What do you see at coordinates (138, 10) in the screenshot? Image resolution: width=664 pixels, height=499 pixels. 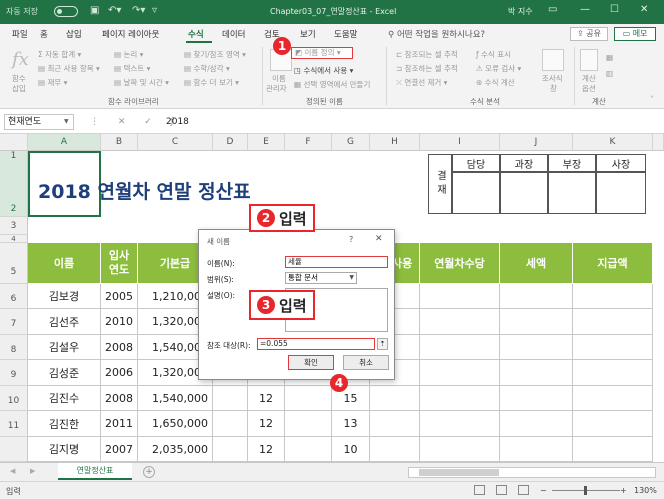 I see `redo-icon: ↷▾` at bounding box center [138, 10].